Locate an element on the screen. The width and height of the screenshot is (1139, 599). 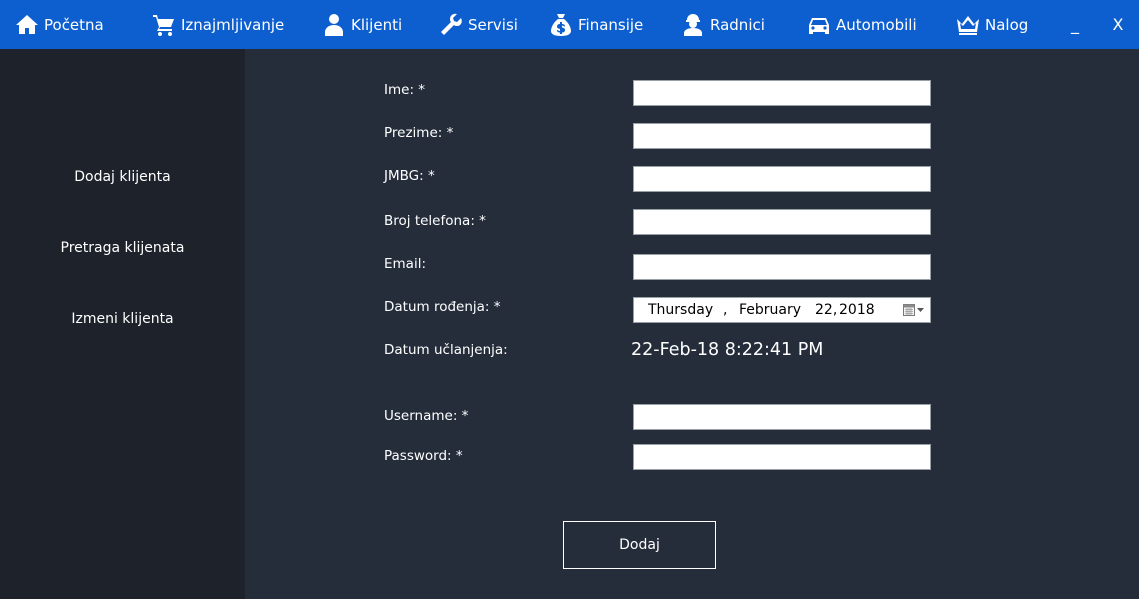
username-label: Username: * is located at coordinates (426, 416).